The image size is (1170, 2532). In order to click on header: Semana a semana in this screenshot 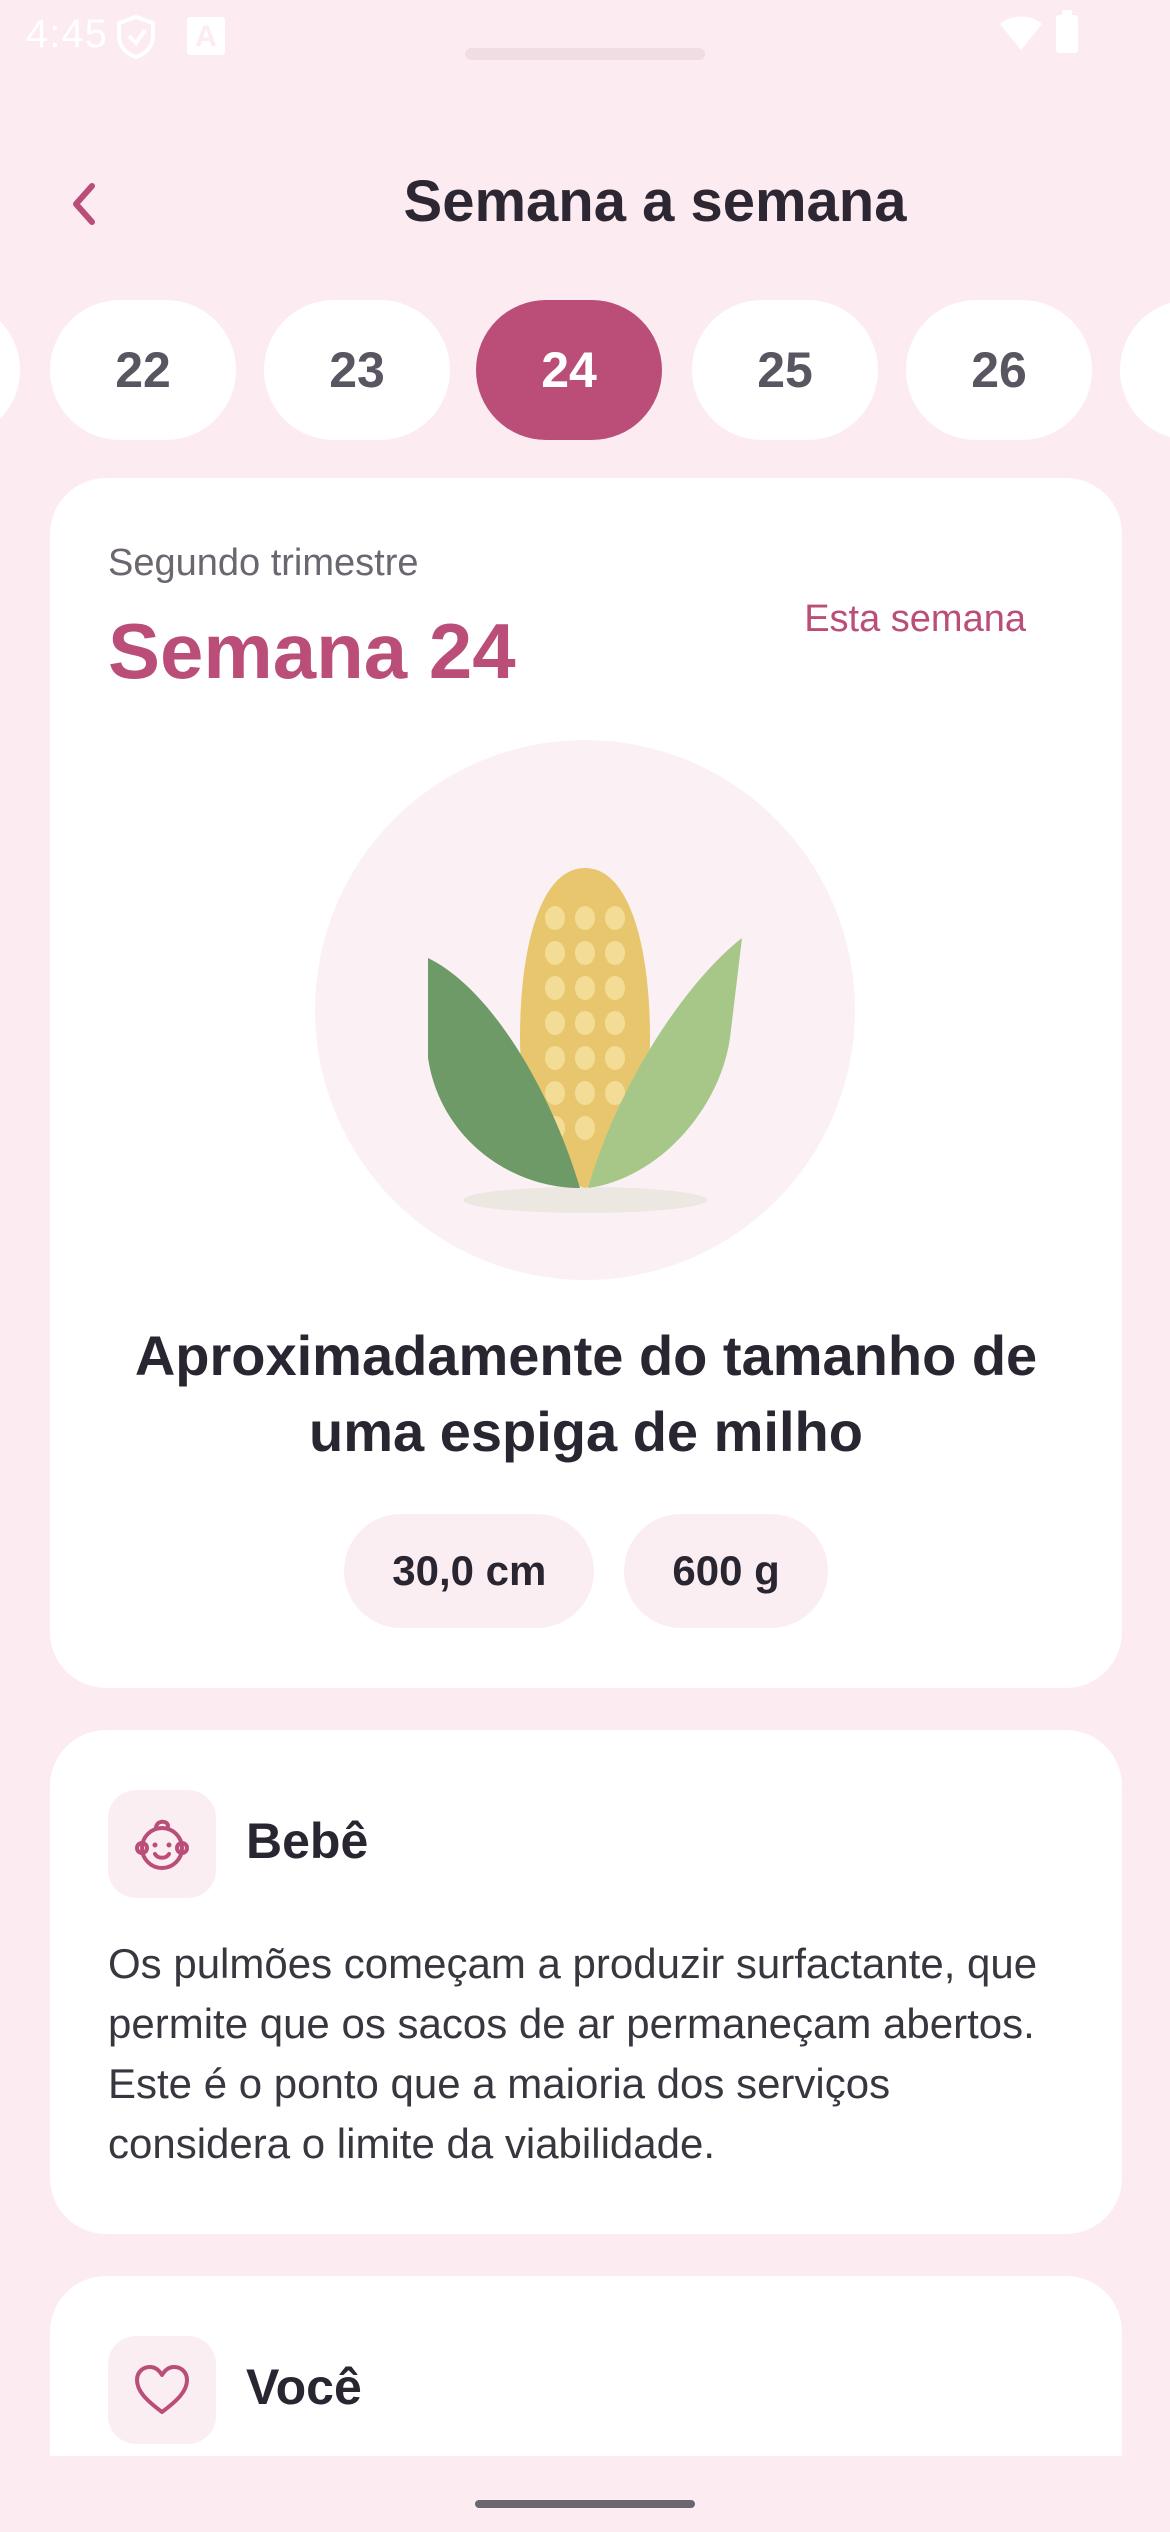, I will do `click(585, 205)`.